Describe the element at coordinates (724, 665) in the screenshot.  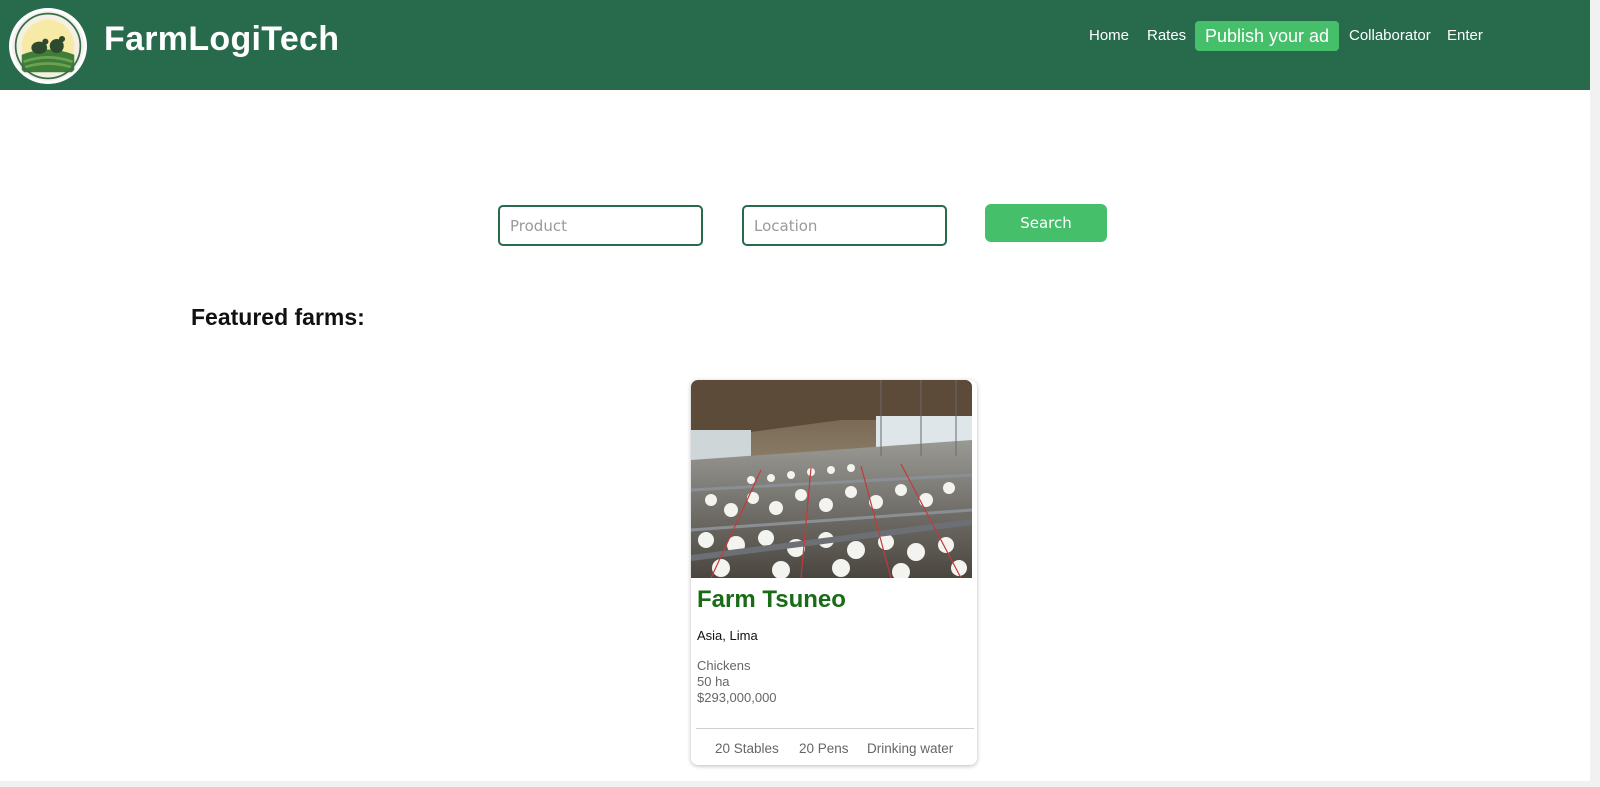
I see `farm-product: Chickens` at that location.